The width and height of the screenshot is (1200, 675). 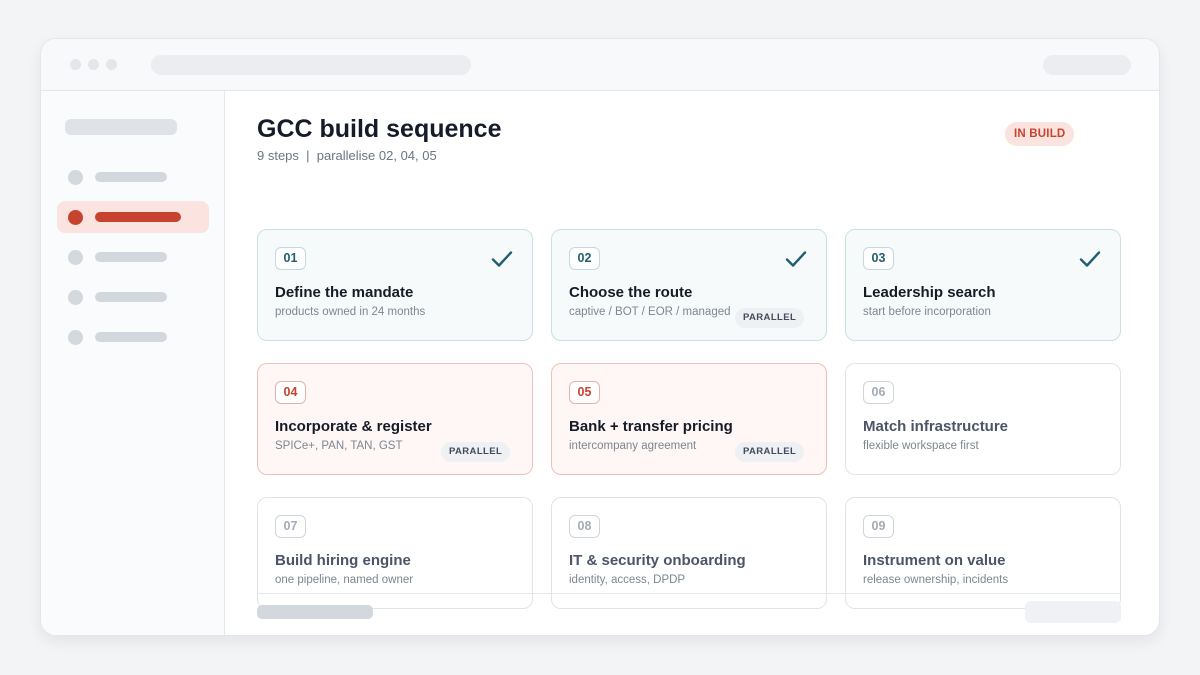 I want to click on title-bar, so click(x=600, y=65).